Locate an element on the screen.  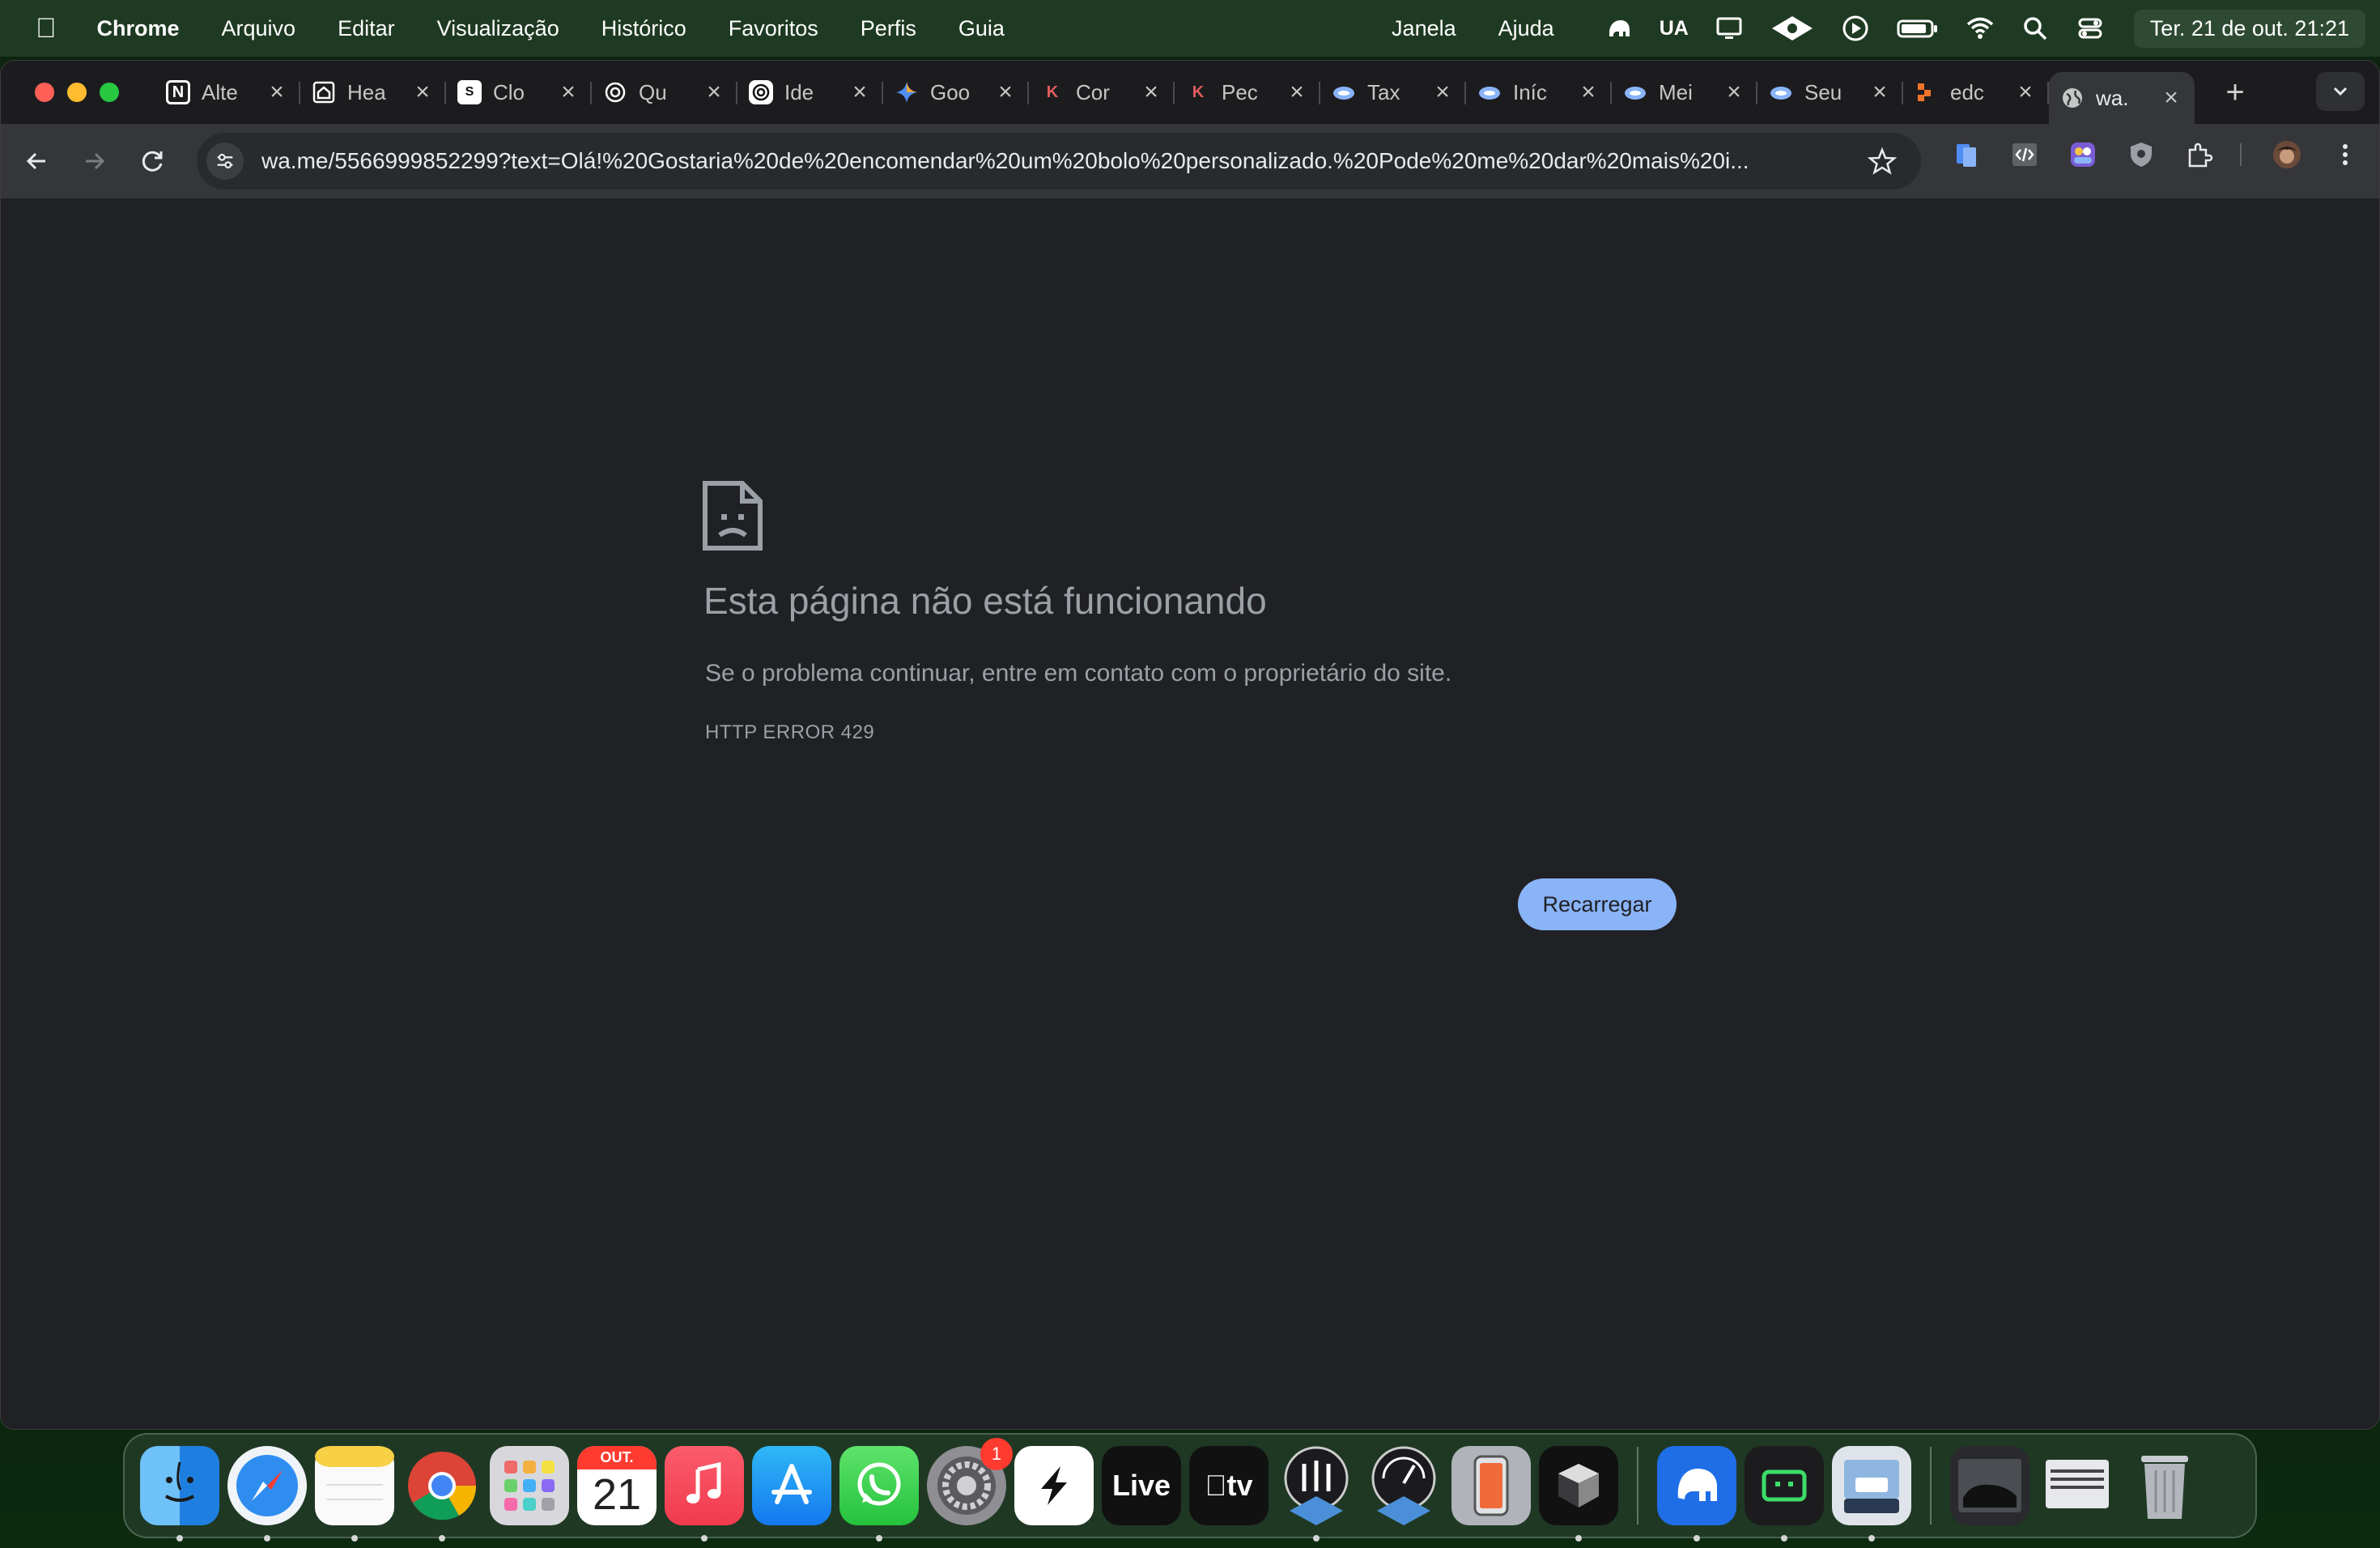
notes-icon is located at coordinates (354, 1494).